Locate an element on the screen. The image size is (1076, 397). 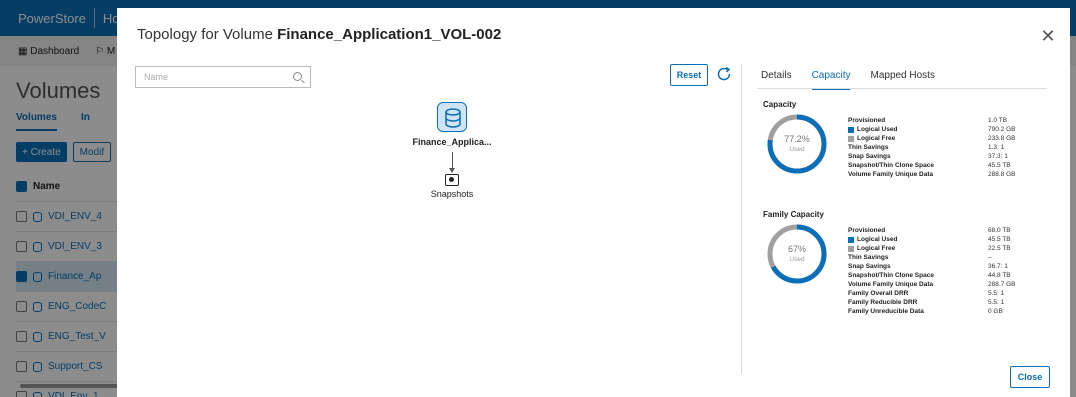
metric-value: 790.2 GB is located at coordinates (1002, 129).